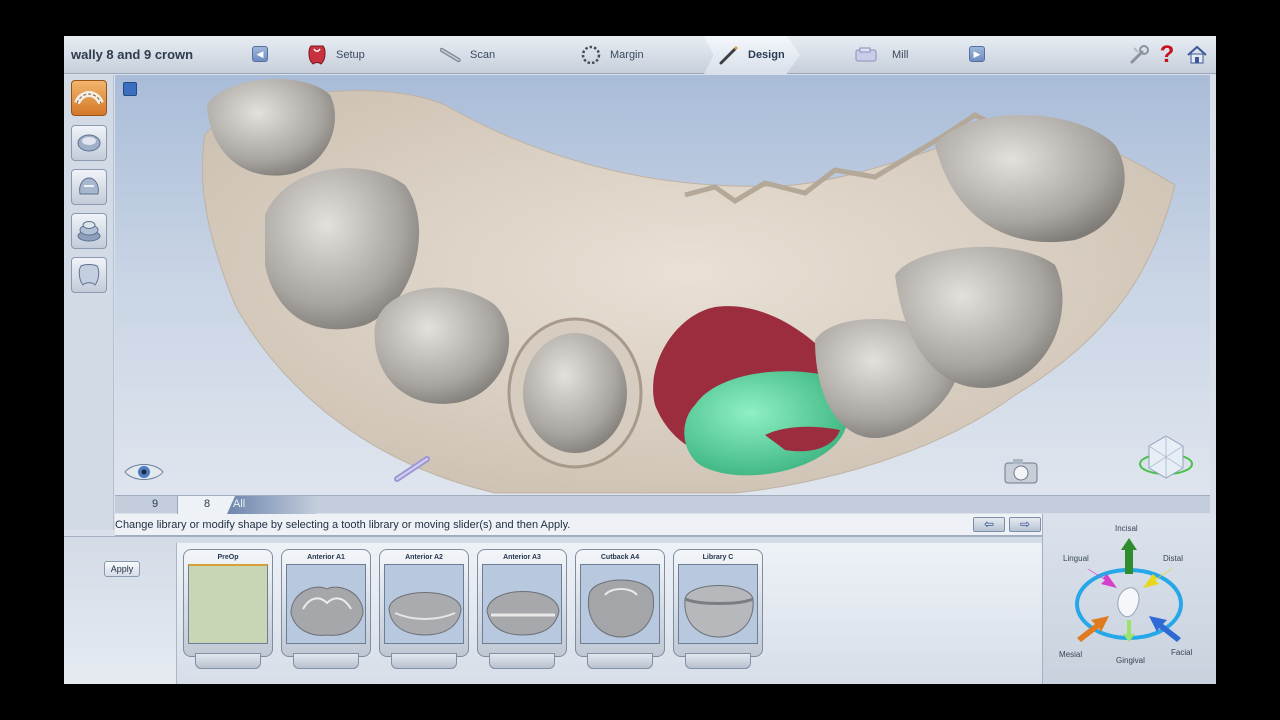  Describe the element at coordinates (867, 55) in the screenshot. I see `mill-block-icon` at that location.